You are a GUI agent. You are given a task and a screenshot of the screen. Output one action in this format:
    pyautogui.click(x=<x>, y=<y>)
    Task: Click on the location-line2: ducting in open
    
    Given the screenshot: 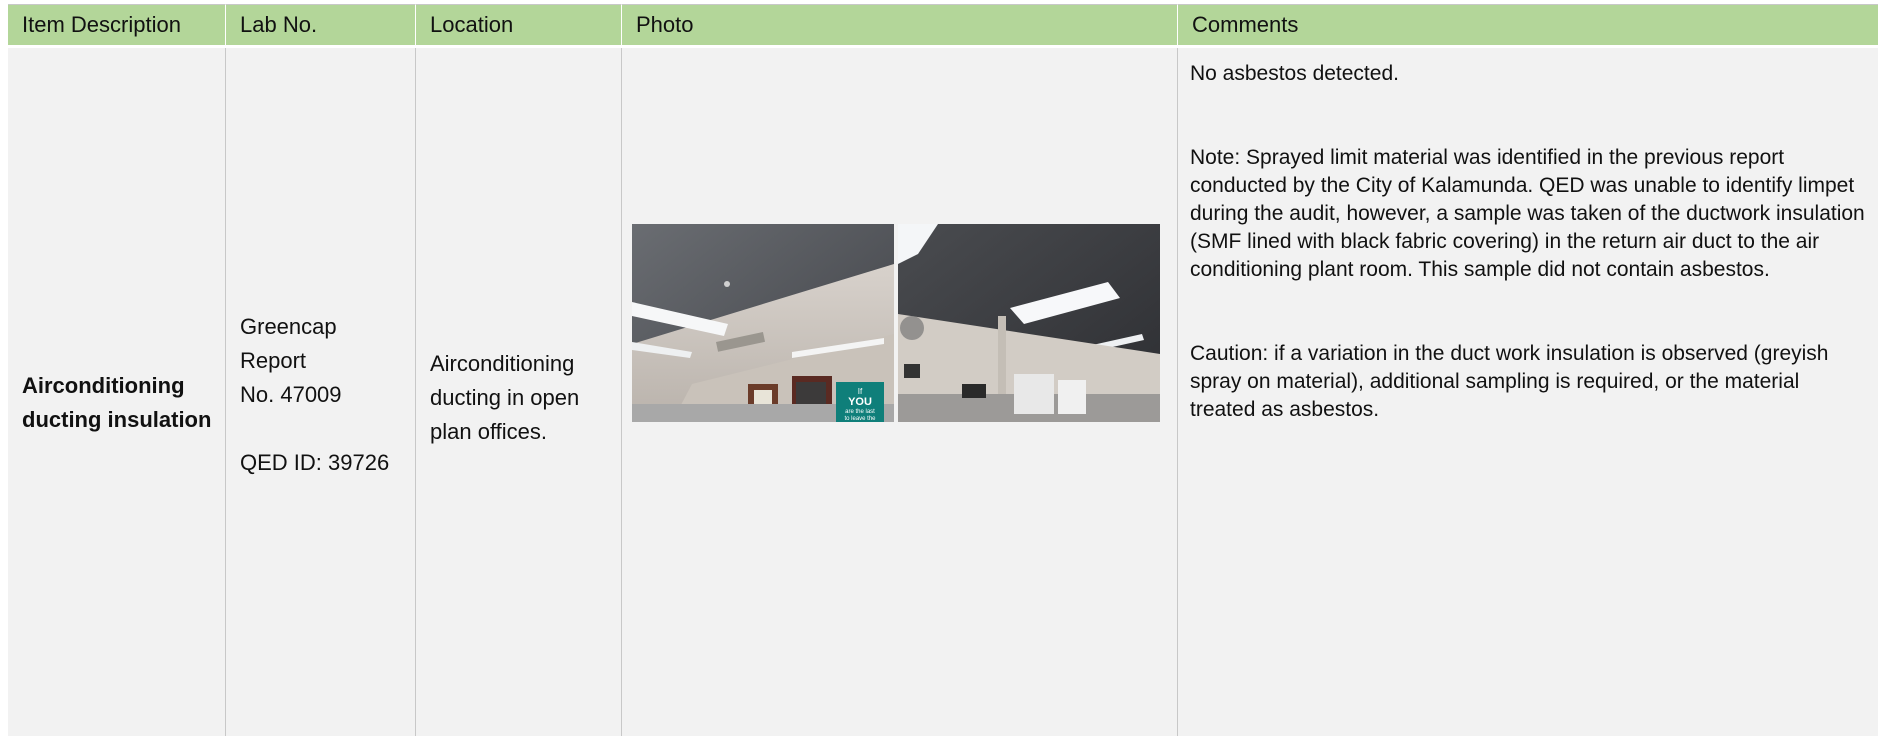 What is the action you would take?
    pyautogui.click(x=505, y=397)
    